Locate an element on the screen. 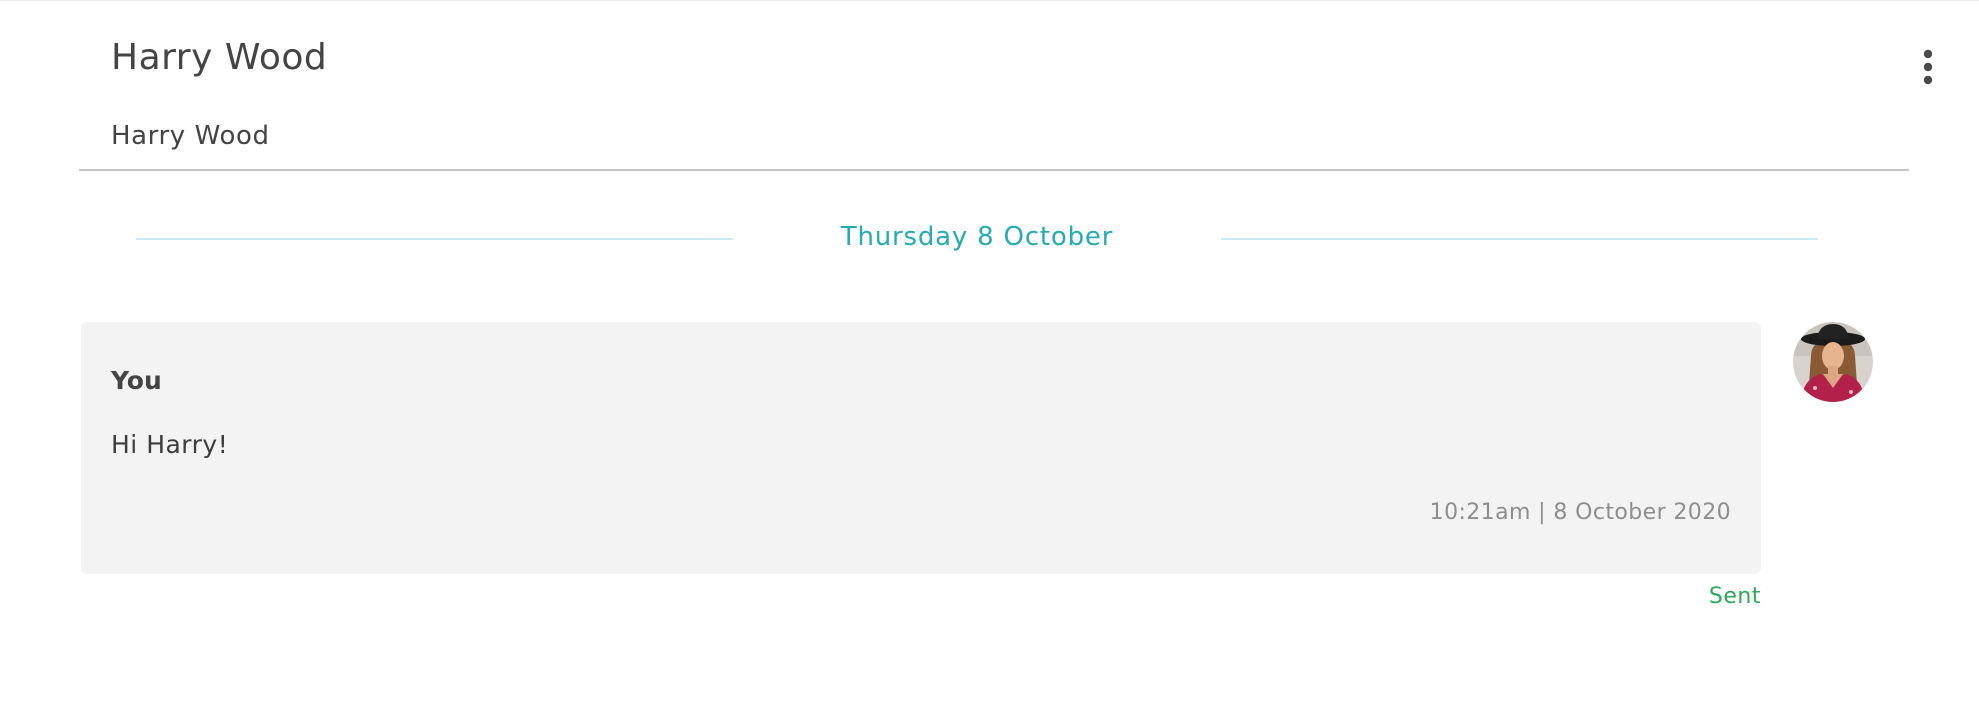 The width and height of the screenshot is (1979, 701). message-sender: You is located at coordinates (136, 380).